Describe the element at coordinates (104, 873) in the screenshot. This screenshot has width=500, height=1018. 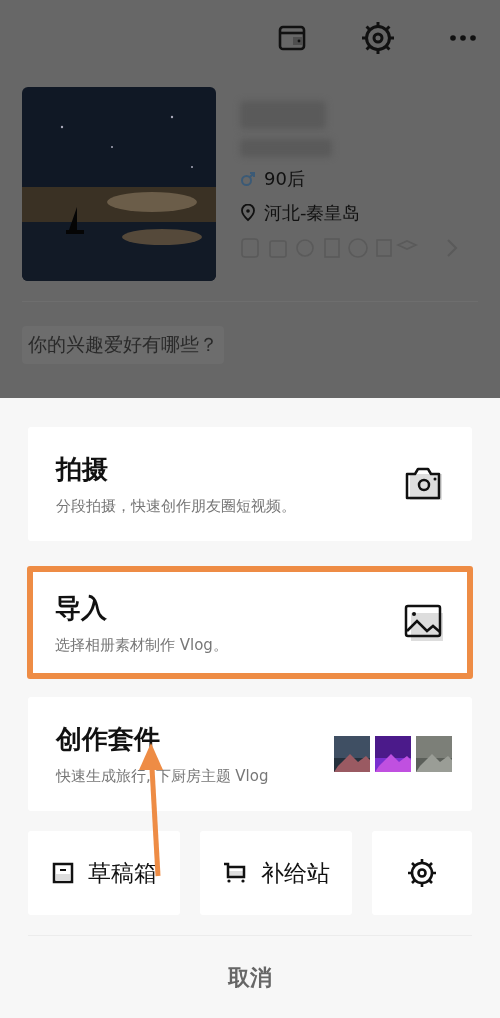
I see `tool-button: 草稿箱` at that location.